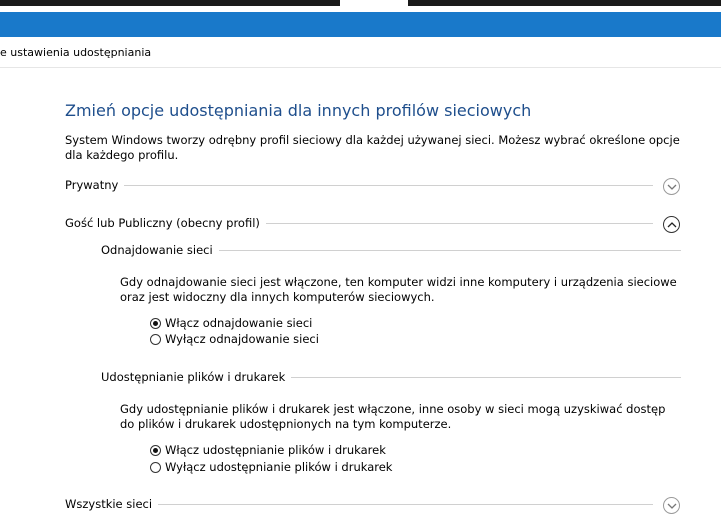 The image size is (721, 514). I want to click on expand-private-button, so click(671, 186).